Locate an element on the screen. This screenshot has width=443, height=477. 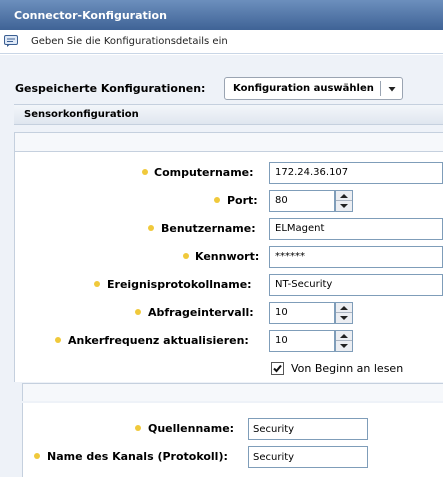
source-panel is located at coordinates (232, 440).